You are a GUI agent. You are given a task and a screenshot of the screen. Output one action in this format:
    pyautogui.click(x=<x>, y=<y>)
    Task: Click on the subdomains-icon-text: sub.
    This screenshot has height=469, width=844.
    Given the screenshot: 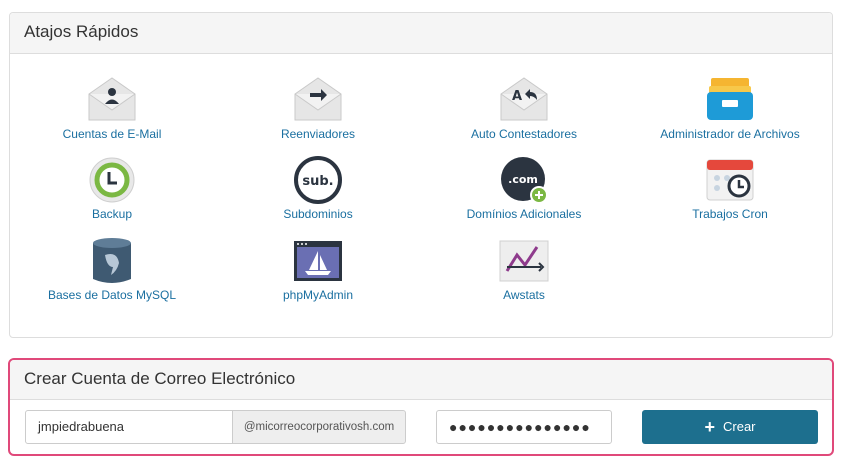 What is the action you would take?
    pyautogui.click(x=317, y=181)
    